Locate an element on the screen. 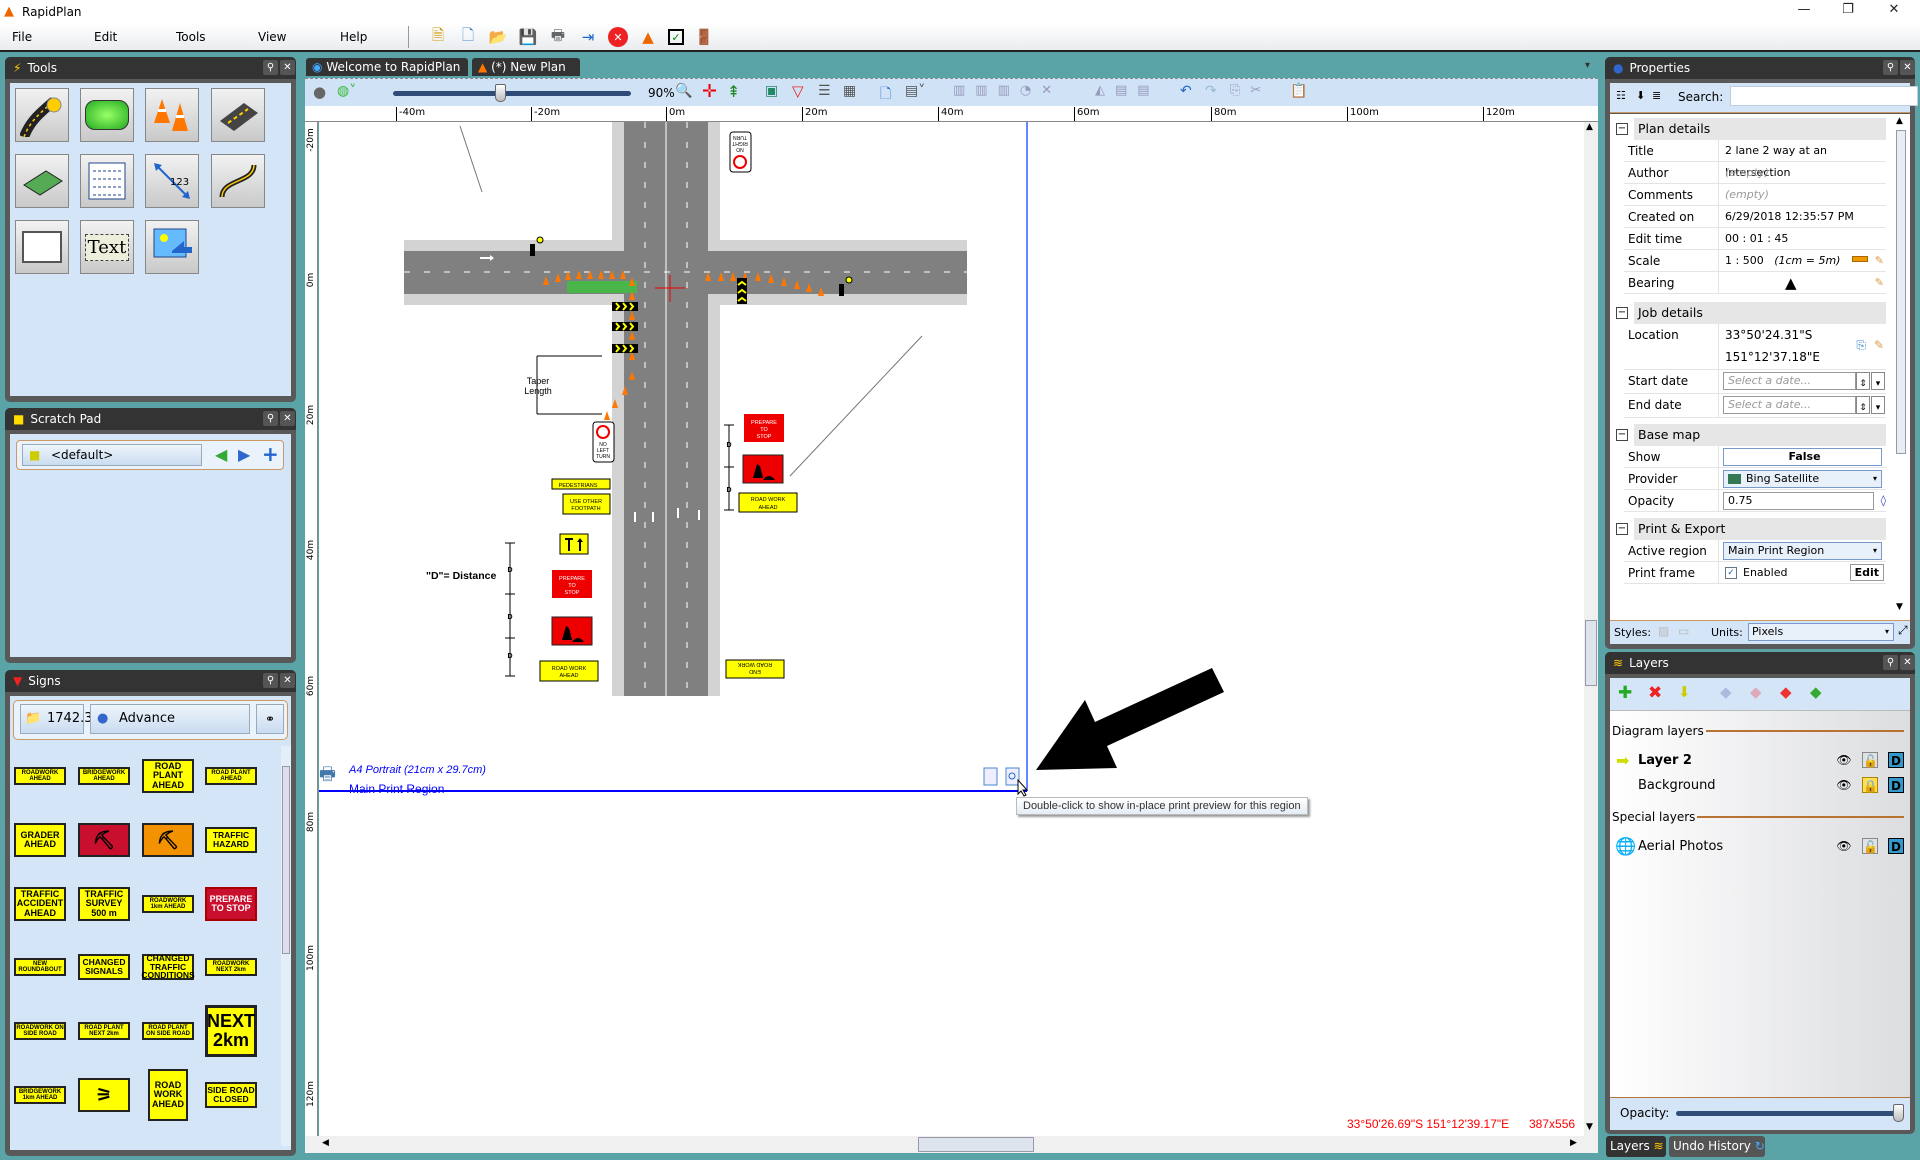  road-tool is located at coordinates (42, 115).